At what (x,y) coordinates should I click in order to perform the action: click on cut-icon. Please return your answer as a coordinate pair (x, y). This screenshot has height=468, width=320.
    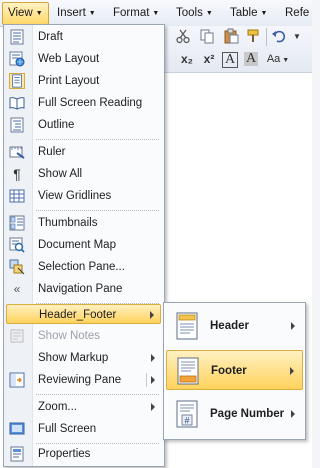
    Looking at the image, I should click on (183, 37).